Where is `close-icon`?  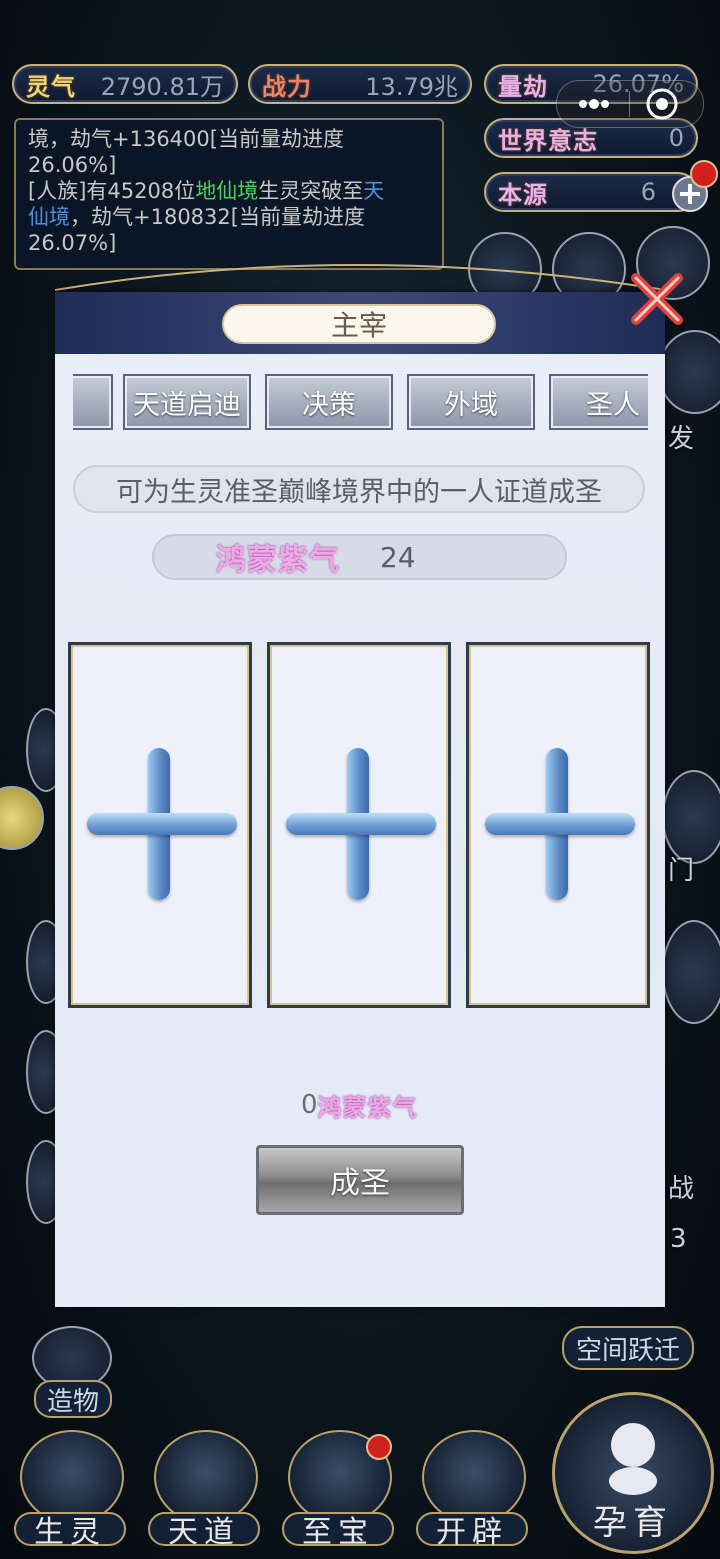 close-icon is located at coordinates (657, 299).